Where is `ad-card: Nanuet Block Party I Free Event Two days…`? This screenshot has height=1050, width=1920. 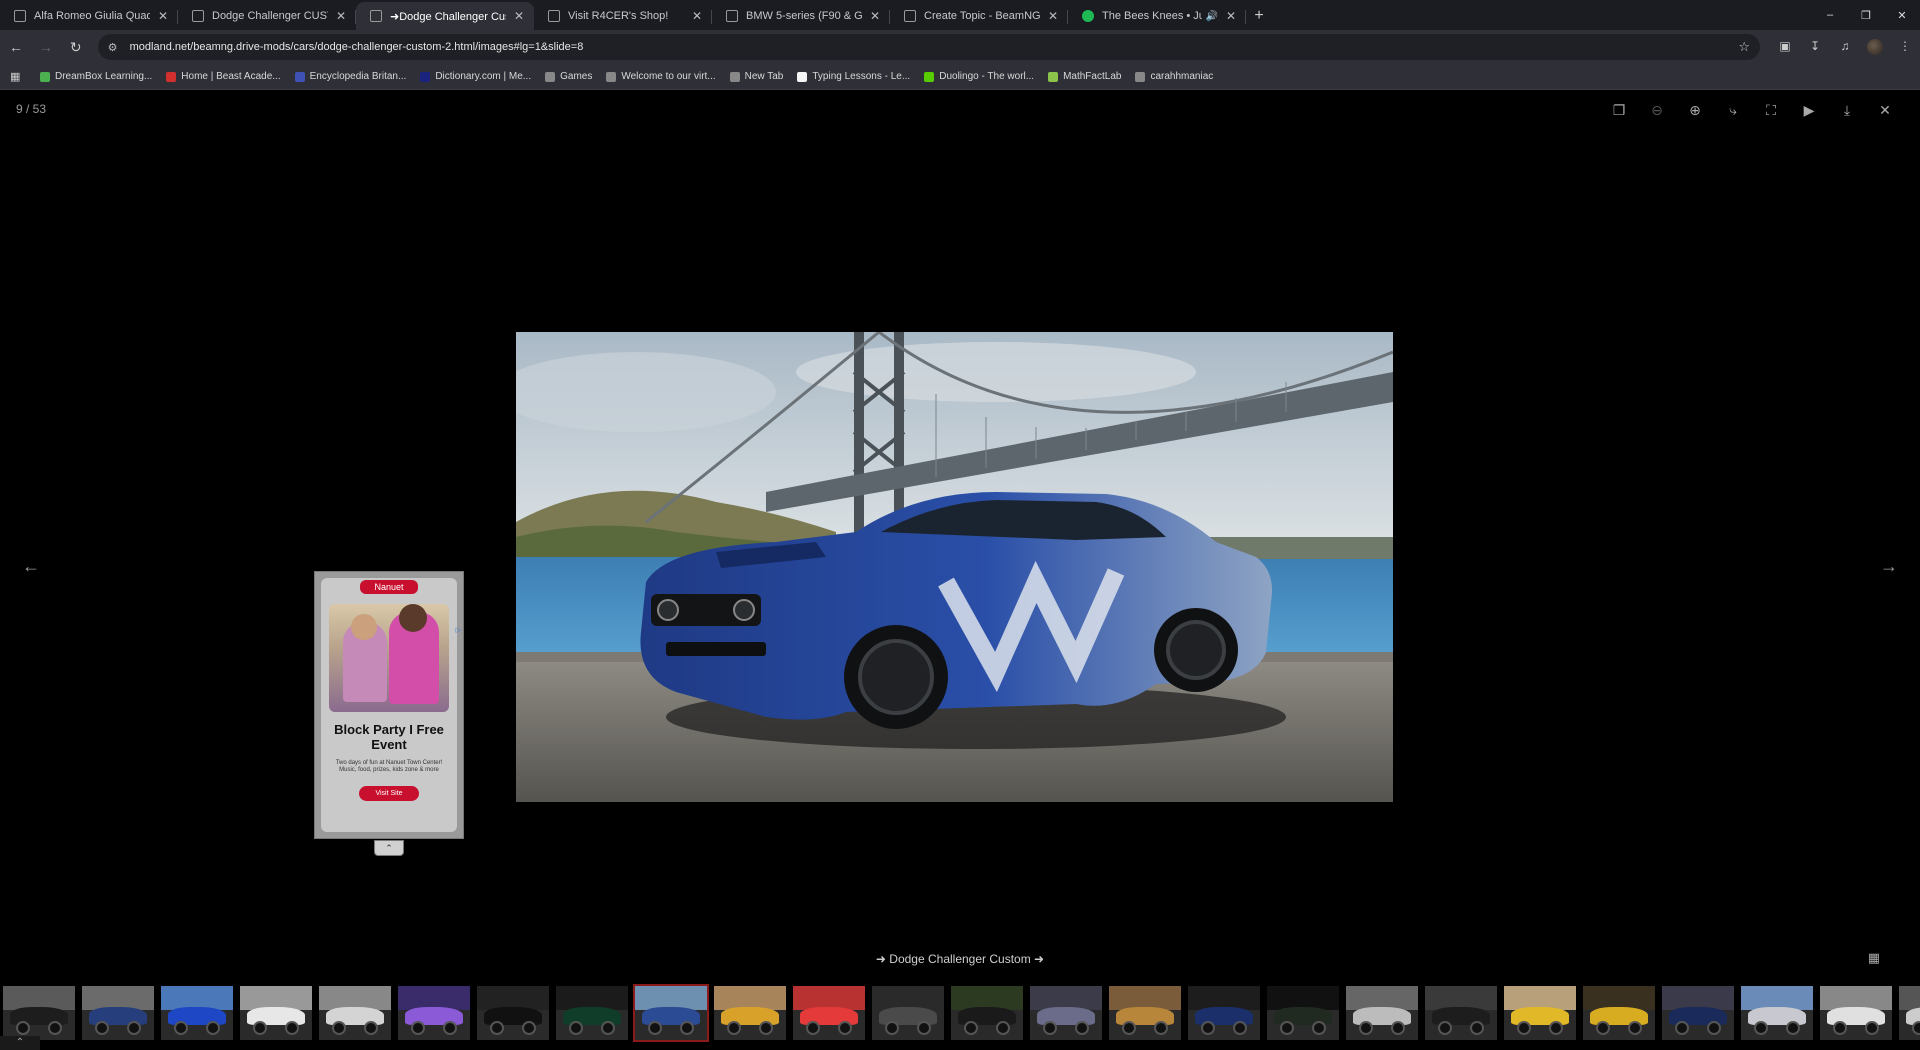 ad-card: Nanuet Block Party I Free Event Two days… is located at coordinates (389, 705).